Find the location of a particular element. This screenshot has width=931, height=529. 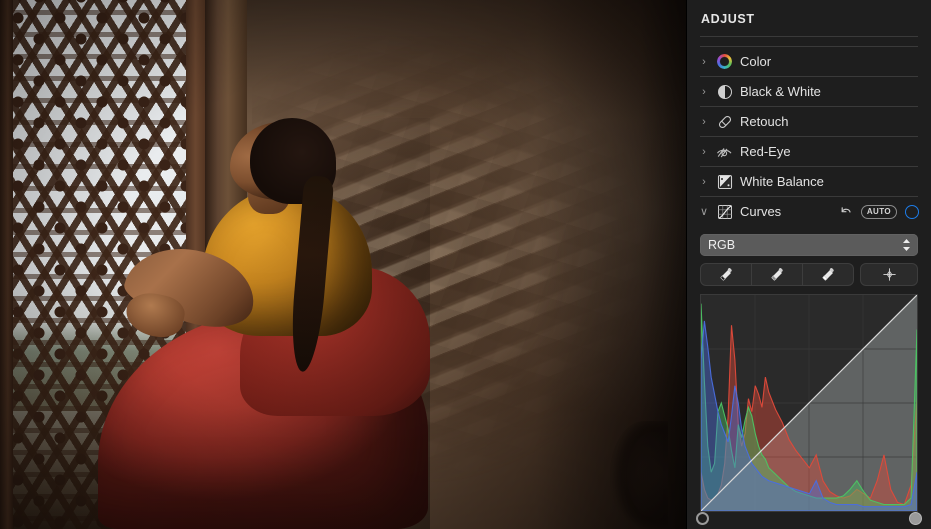

histogram-svg is located at coordinates (809, 403).